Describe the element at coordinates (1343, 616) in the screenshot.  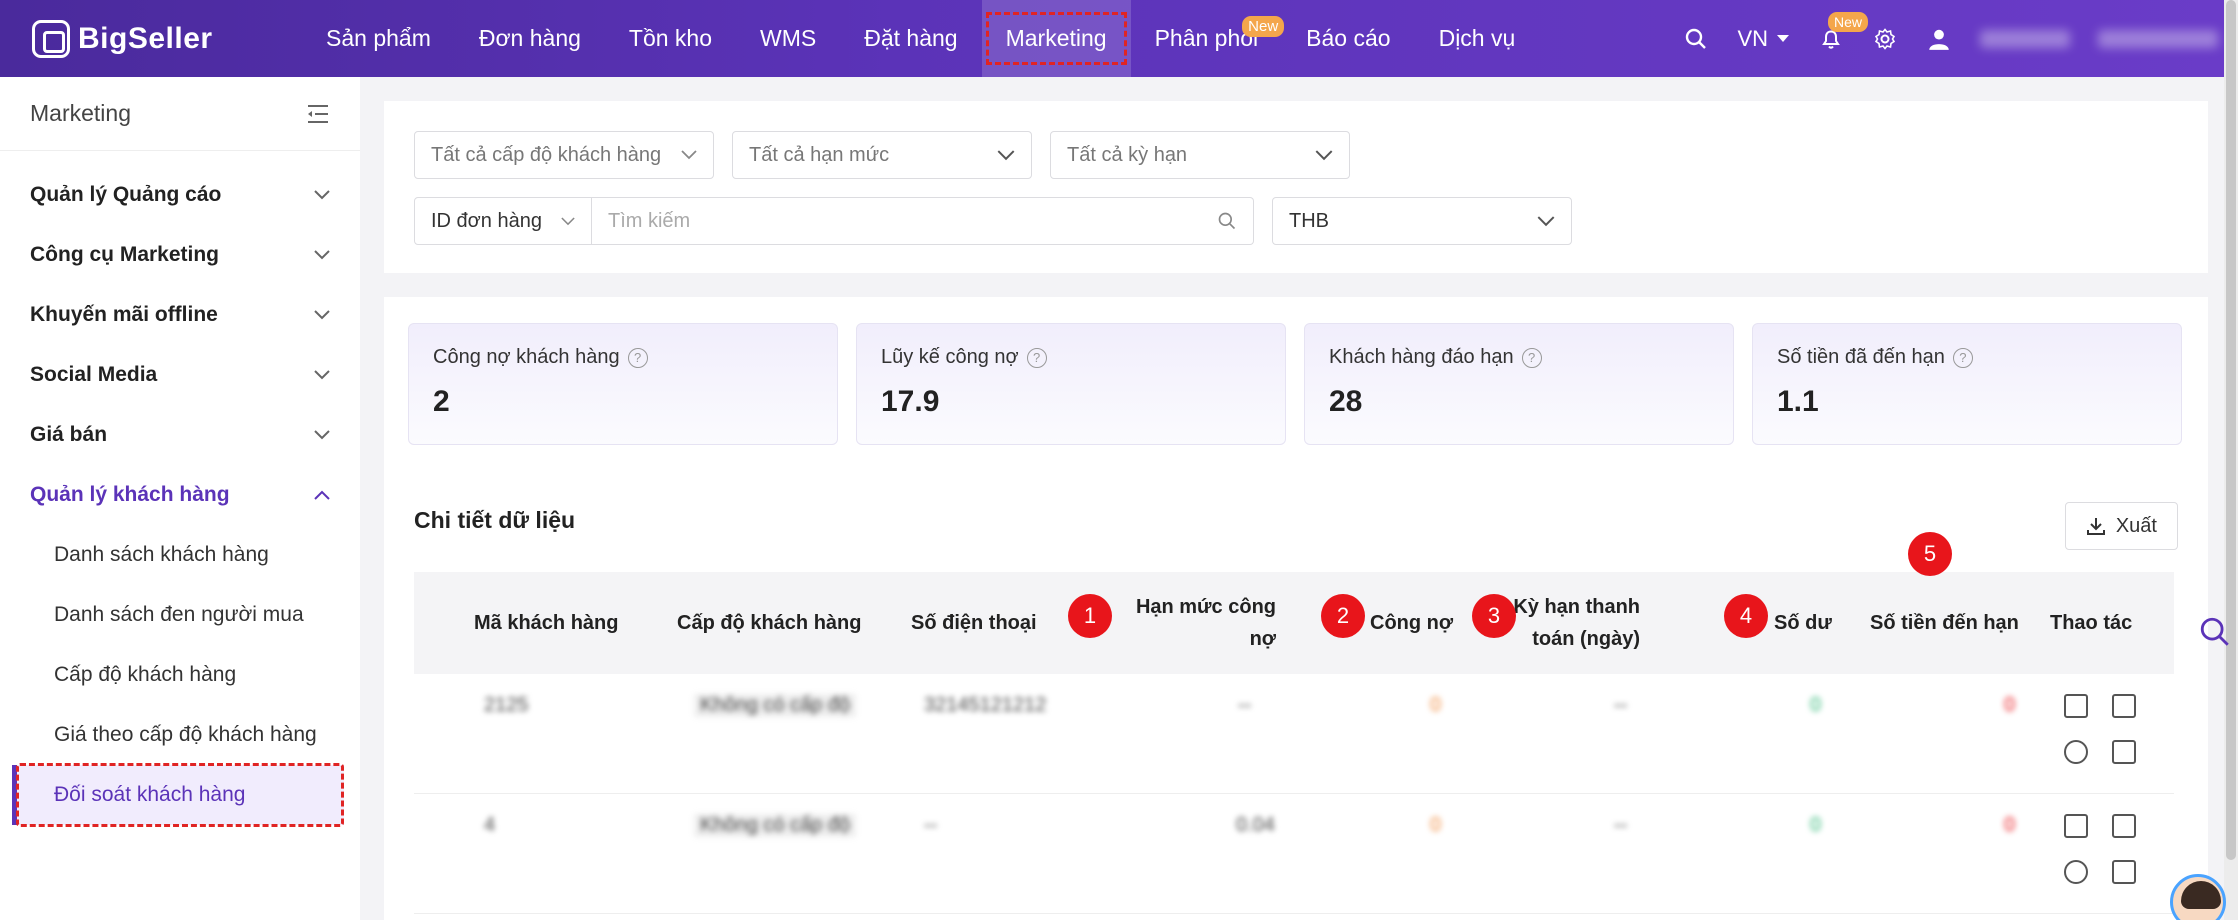
I see `annotation-marker-2: 2` at that location.